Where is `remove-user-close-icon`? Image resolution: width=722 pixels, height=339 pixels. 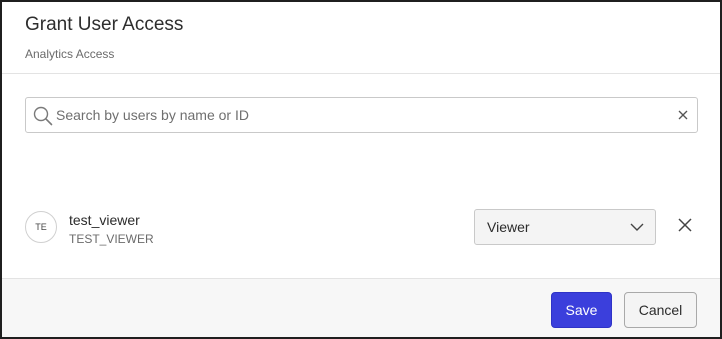
remove-user-close-icon is located at coordinates (685, 225).